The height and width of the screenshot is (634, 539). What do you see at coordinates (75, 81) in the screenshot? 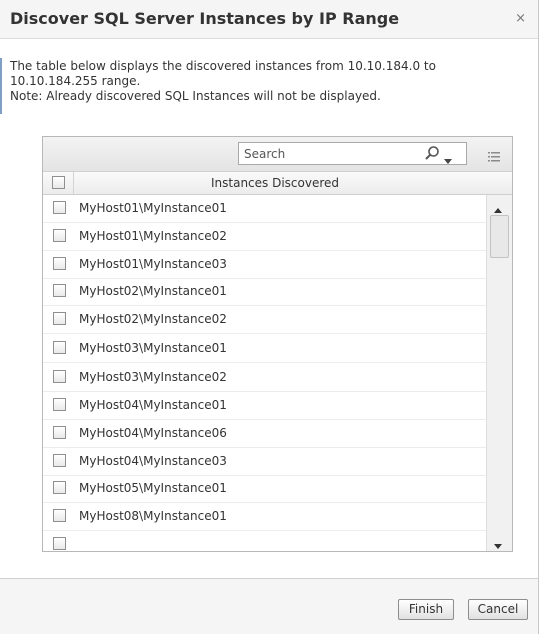
I see `description-line-2: 10.10.184.255 range.` at bounding box center [75, 81].